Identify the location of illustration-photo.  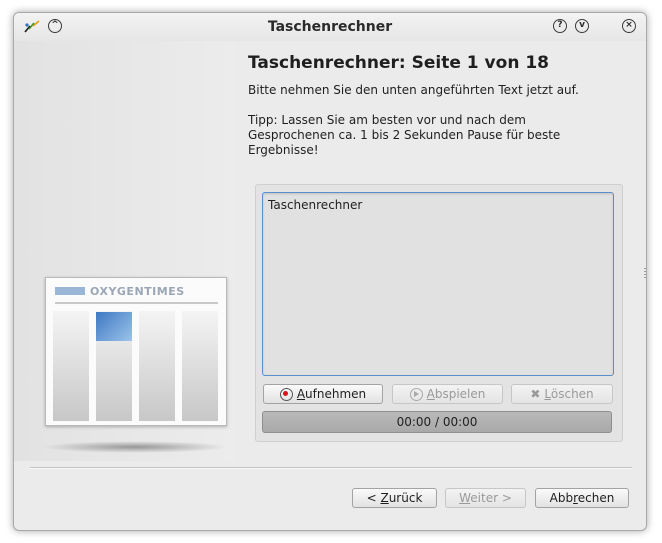
(114, 326).